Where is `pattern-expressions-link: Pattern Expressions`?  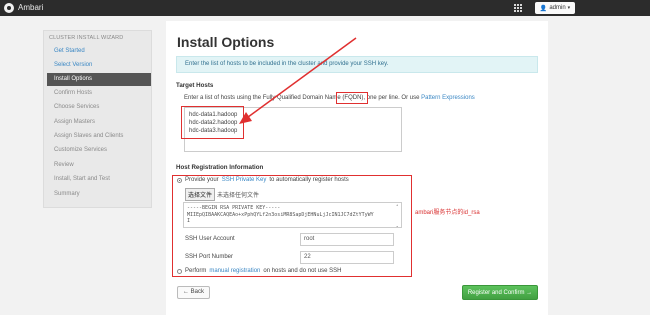
pattern-expressions-link: Pattern Expressions is located at coordinates (448, 98).